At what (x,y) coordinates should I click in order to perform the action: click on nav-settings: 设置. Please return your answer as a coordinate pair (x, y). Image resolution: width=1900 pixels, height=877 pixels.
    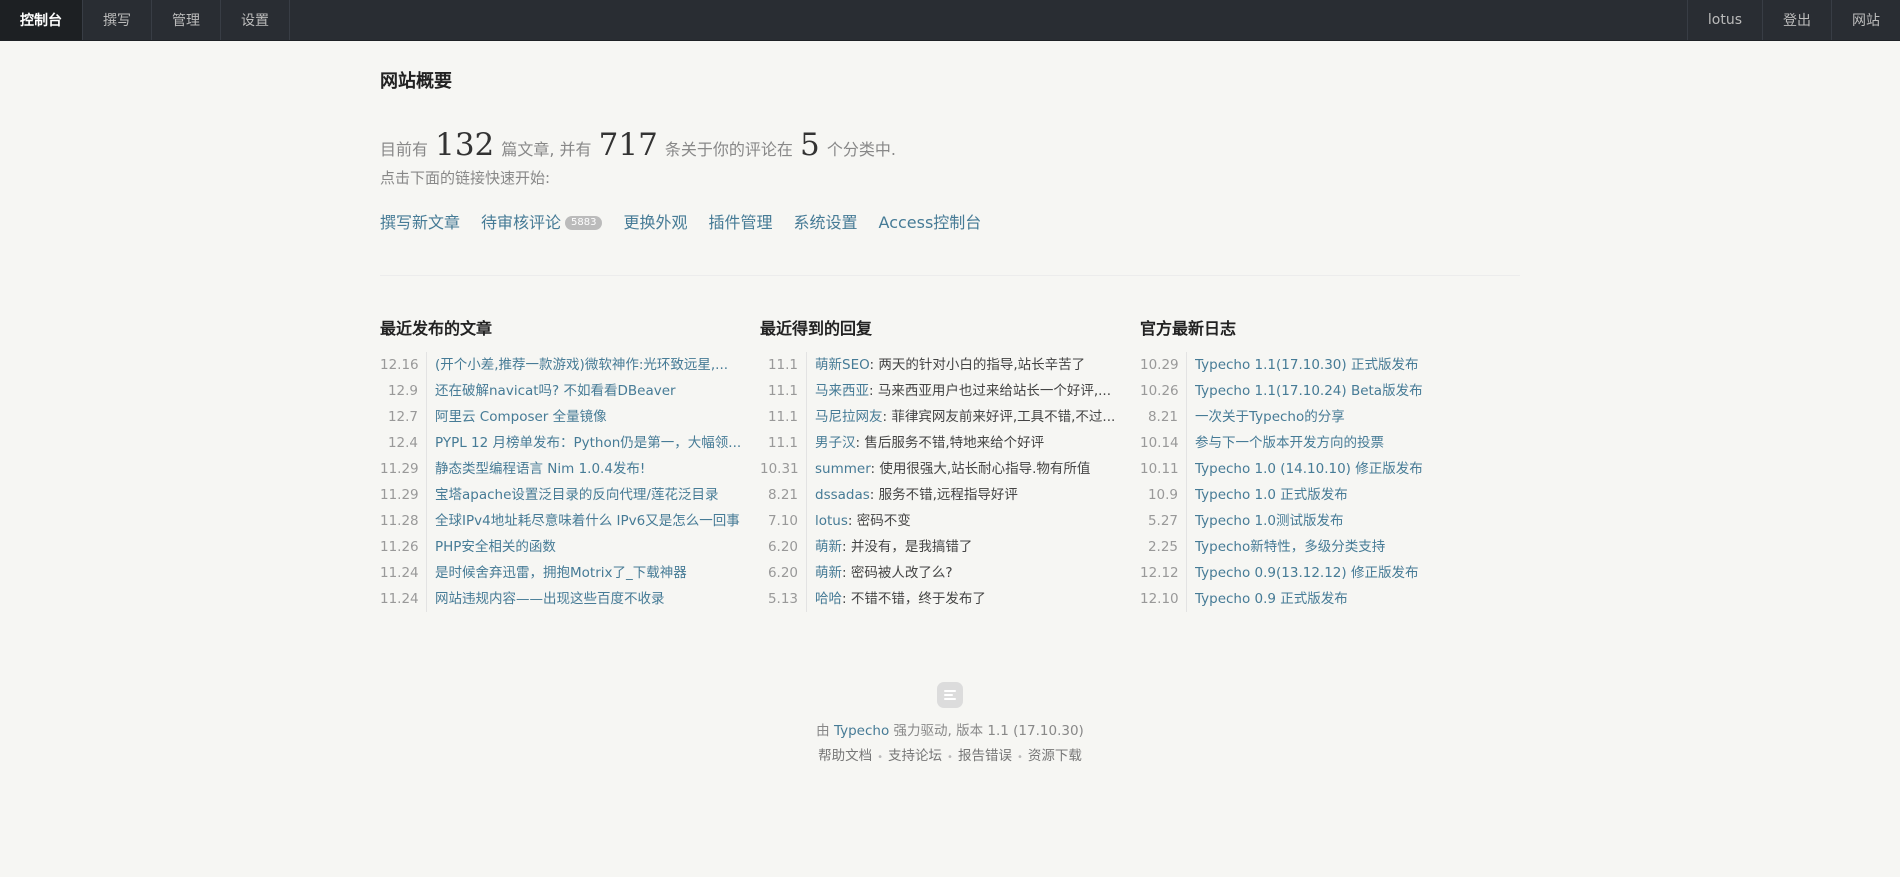
    Looking at the image, I should click on (255, 20).